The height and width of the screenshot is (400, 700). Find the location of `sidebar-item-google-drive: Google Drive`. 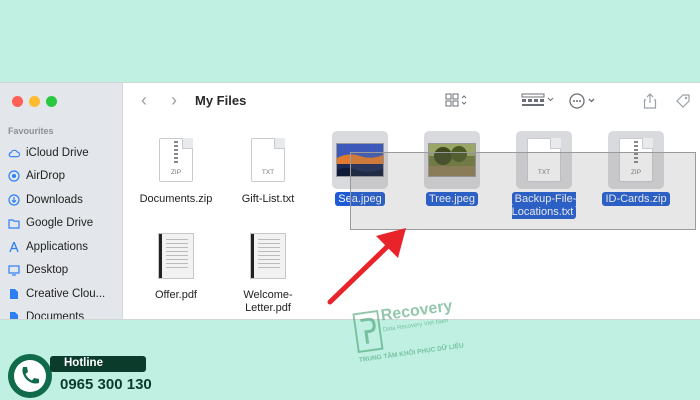

sidebar-item-google-drive: Google Drive is located at coordinates (61, 224).